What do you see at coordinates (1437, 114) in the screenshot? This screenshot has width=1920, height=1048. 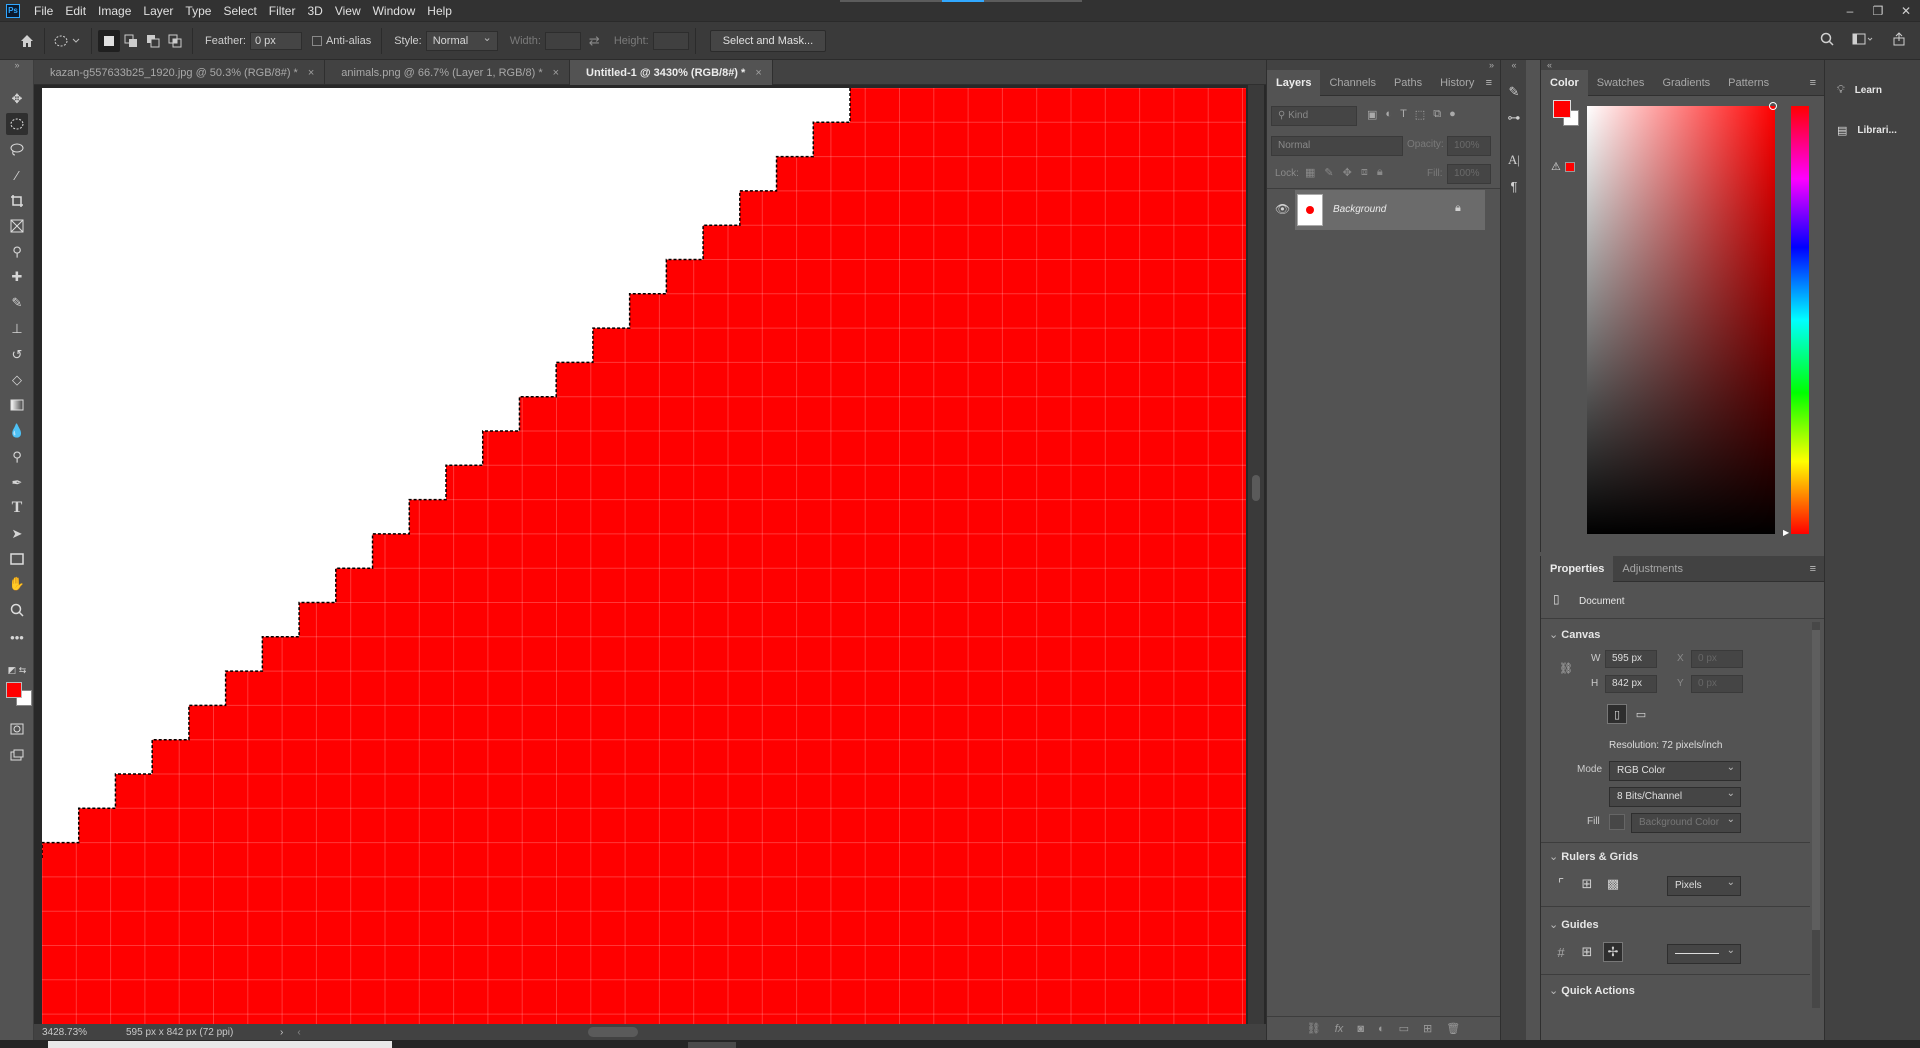 I see `filter-smart-object-icon: ⧉` at bounding box center [1437, 114].